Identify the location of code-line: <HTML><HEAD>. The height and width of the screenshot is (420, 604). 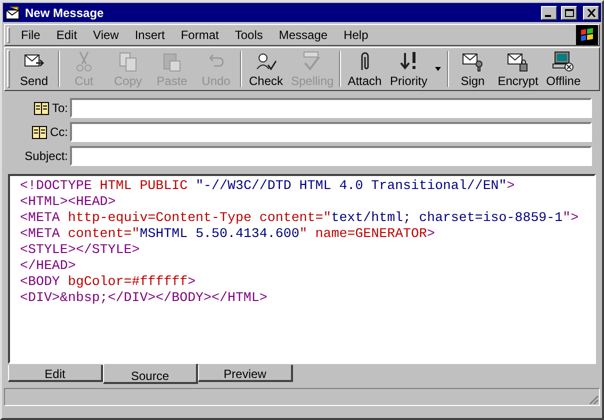
(68, 202).